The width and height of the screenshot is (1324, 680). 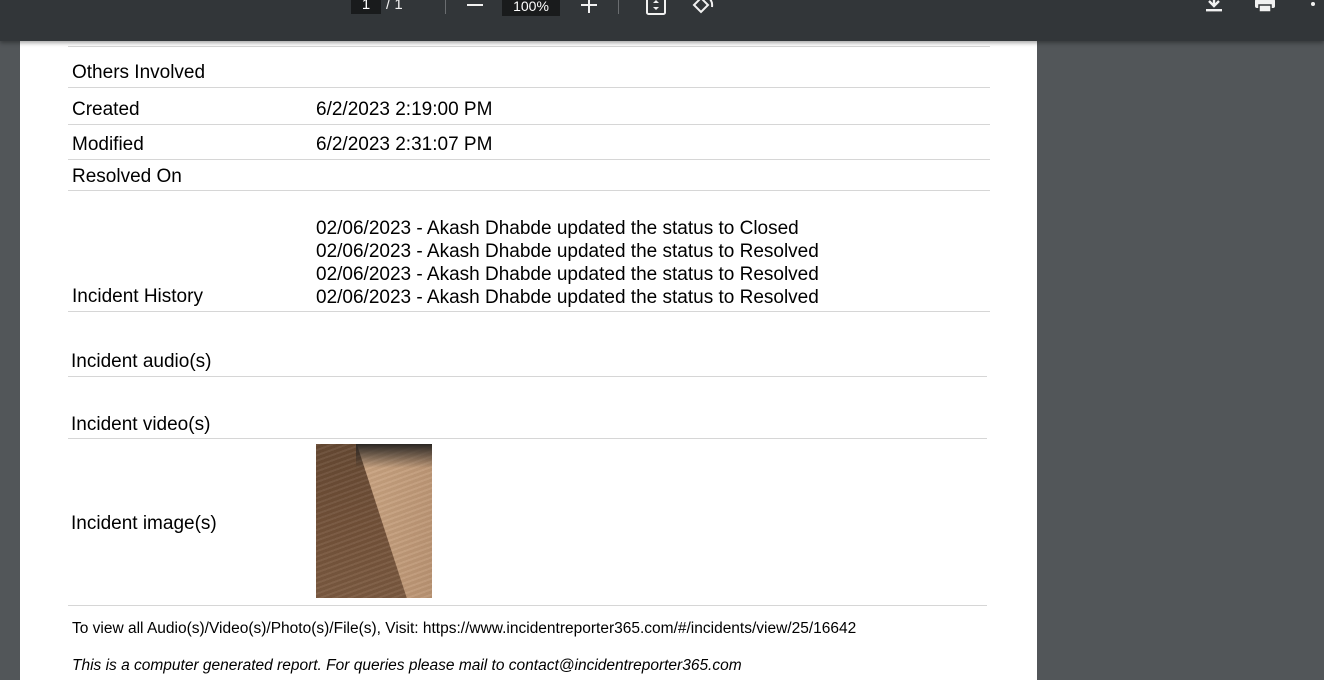 What do you see at coordinates (394, 456) in the screenshot?
I see `photo-dark-area` at bounding box center [394, 456].